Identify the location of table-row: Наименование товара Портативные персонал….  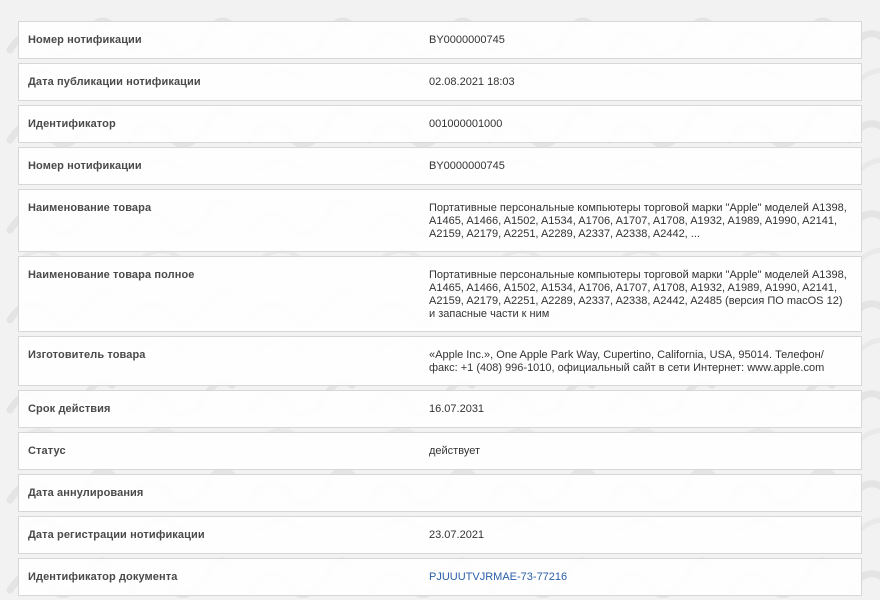
(440, 220).